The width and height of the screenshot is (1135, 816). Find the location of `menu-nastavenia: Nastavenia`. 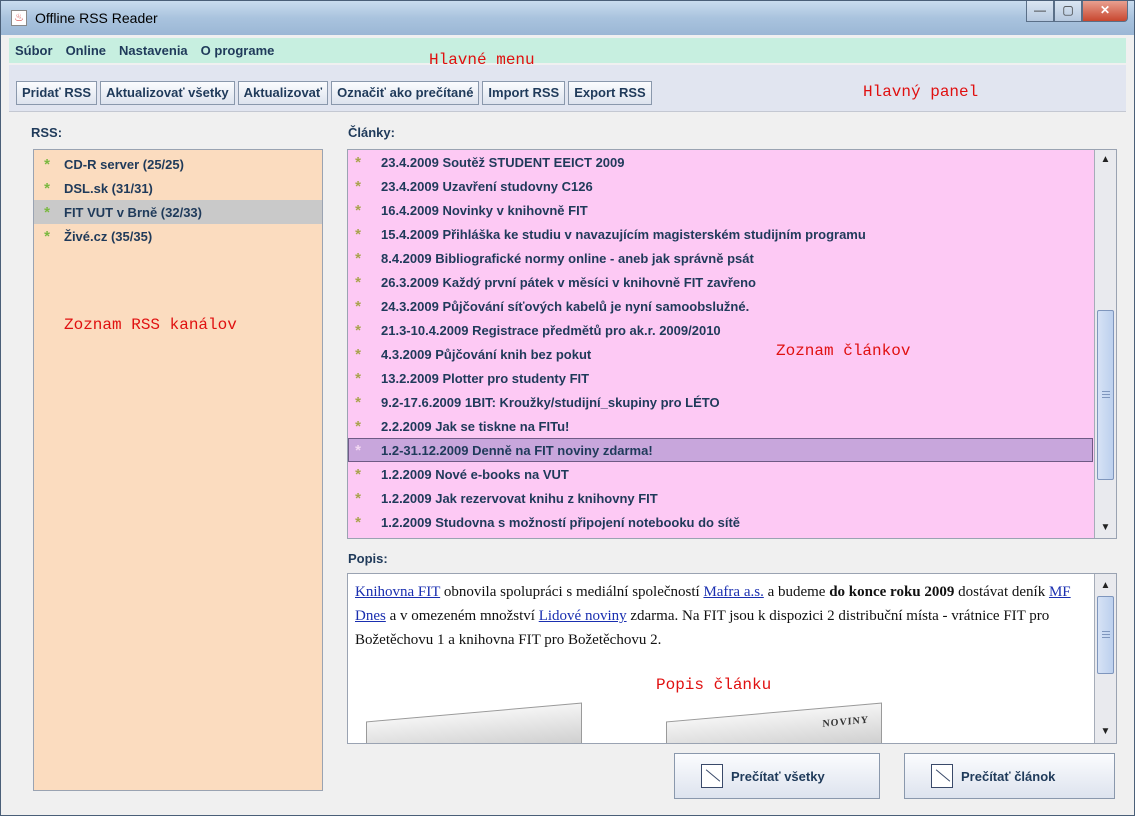

menu-nastavenia: Nastavenia is located at coordinates (153, 50).